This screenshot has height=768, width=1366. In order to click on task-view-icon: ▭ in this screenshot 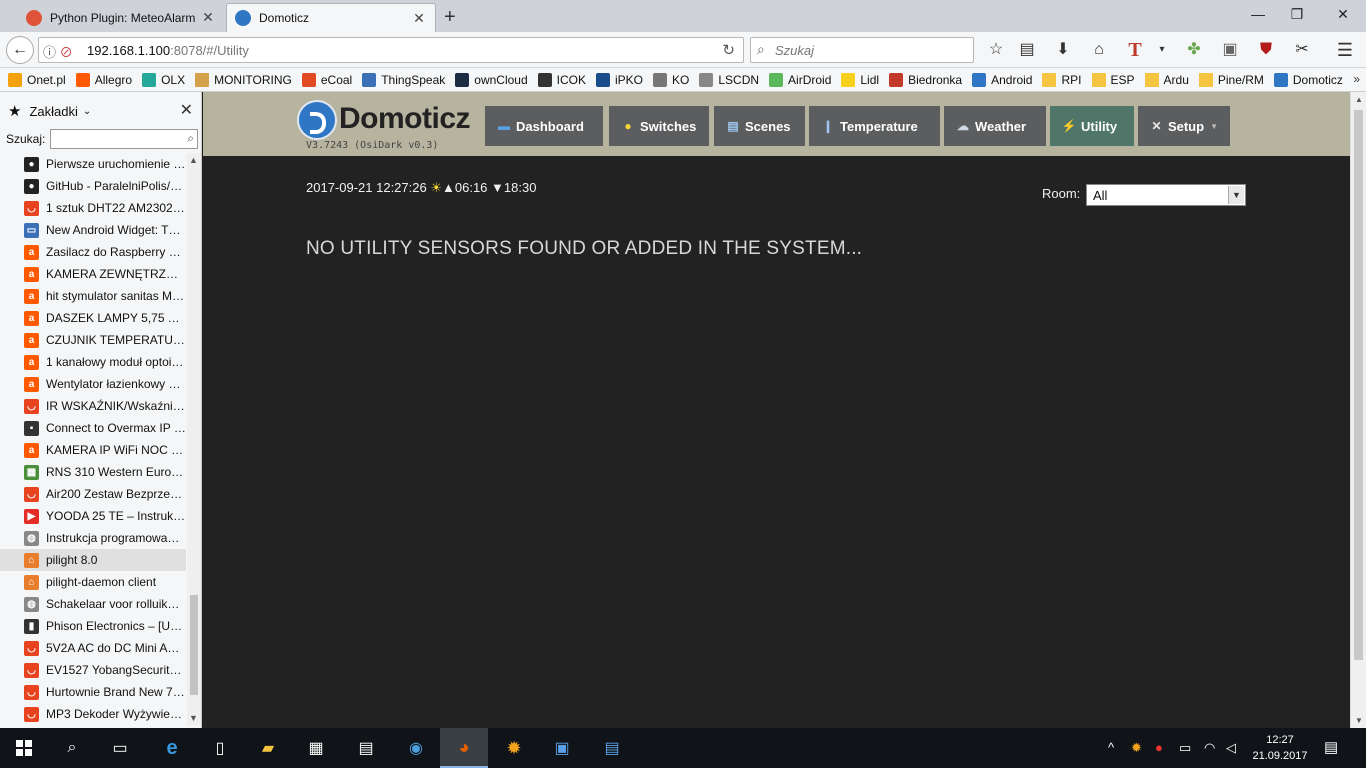, I will do `click(120, 748)`.